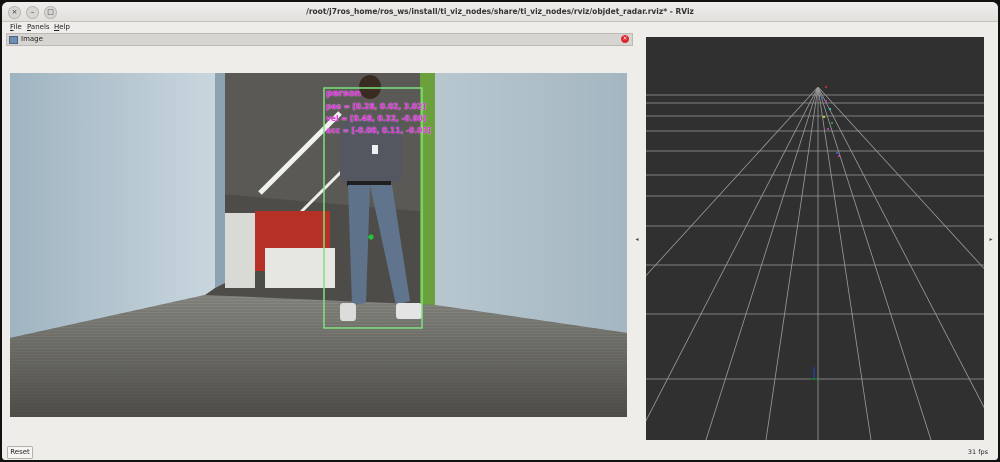 The width and height of the screenshot is (1000, 462). Describe the element at coordinates (20, 452) in the screenshot. I see `reset-button: Reset` at that location.